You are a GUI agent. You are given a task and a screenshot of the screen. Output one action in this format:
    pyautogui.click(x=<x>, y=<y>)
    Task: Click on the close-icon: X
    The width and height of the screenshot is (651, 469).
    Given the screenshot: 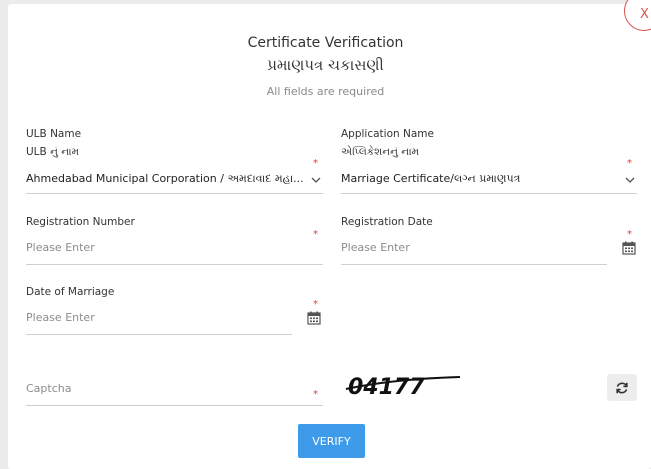 What is the action you would take?
    pyautogui.click(x=644, y=14)
    